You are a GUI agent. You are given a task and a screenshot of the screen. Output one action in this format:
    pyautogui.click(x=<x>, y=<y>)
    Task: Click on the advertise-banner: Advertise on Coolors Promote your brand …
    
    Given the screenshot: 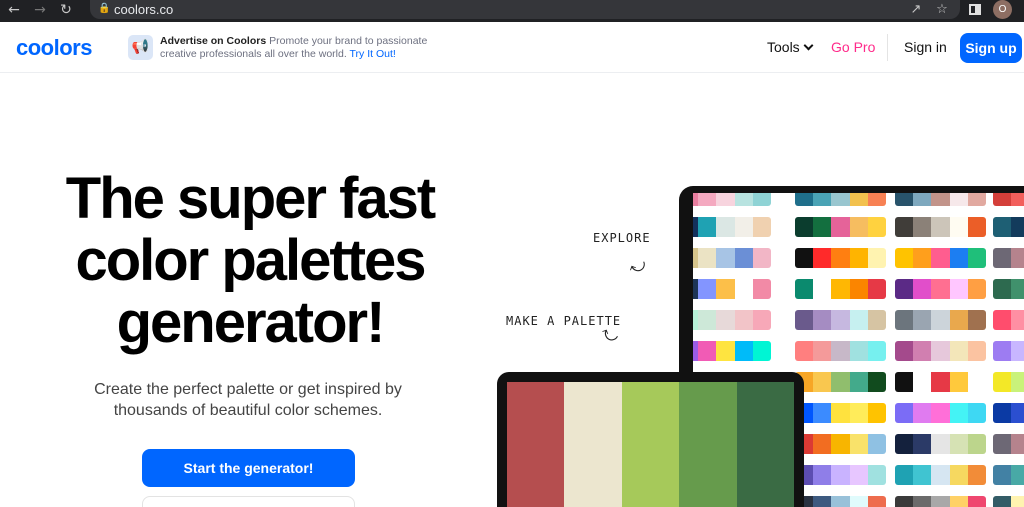 What is the action you would take?
    pyautogui.click(x=310, y=48)
    